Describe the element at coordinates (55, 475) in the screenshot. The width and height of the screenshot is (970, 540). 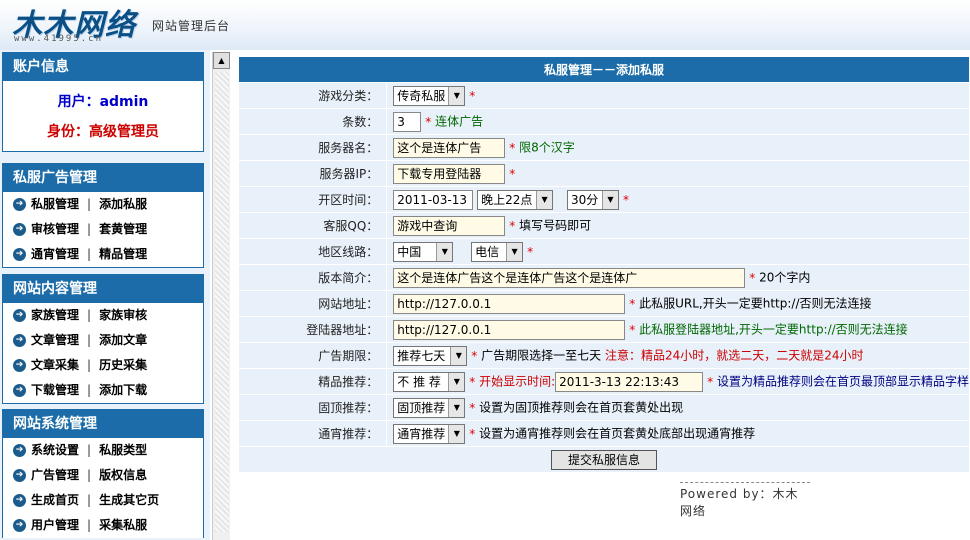
I see `menu-item-label: 广告管理` at that location.